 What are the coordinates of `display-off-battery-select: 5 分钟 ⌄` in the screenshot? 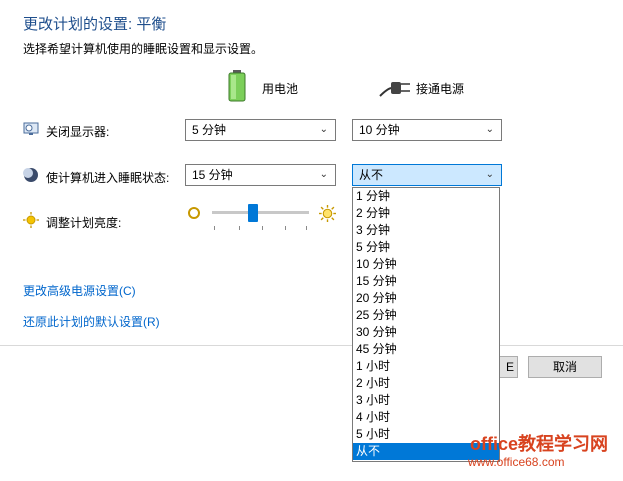 It's located at (260, 130).